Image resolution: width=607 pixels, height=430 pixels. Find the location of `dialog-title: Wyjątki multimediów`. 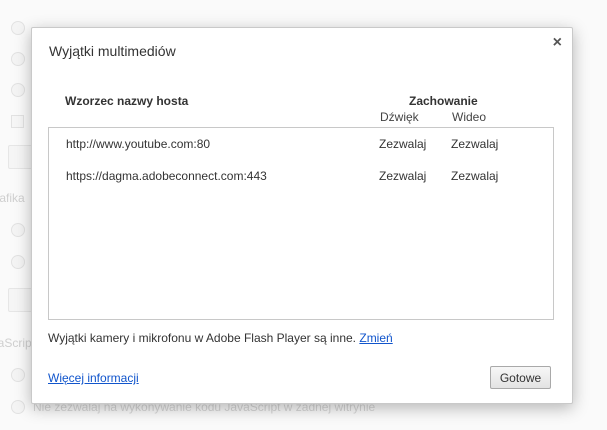

dialog-title: Wyjątki multimediów is located at coordinates (112, 51).